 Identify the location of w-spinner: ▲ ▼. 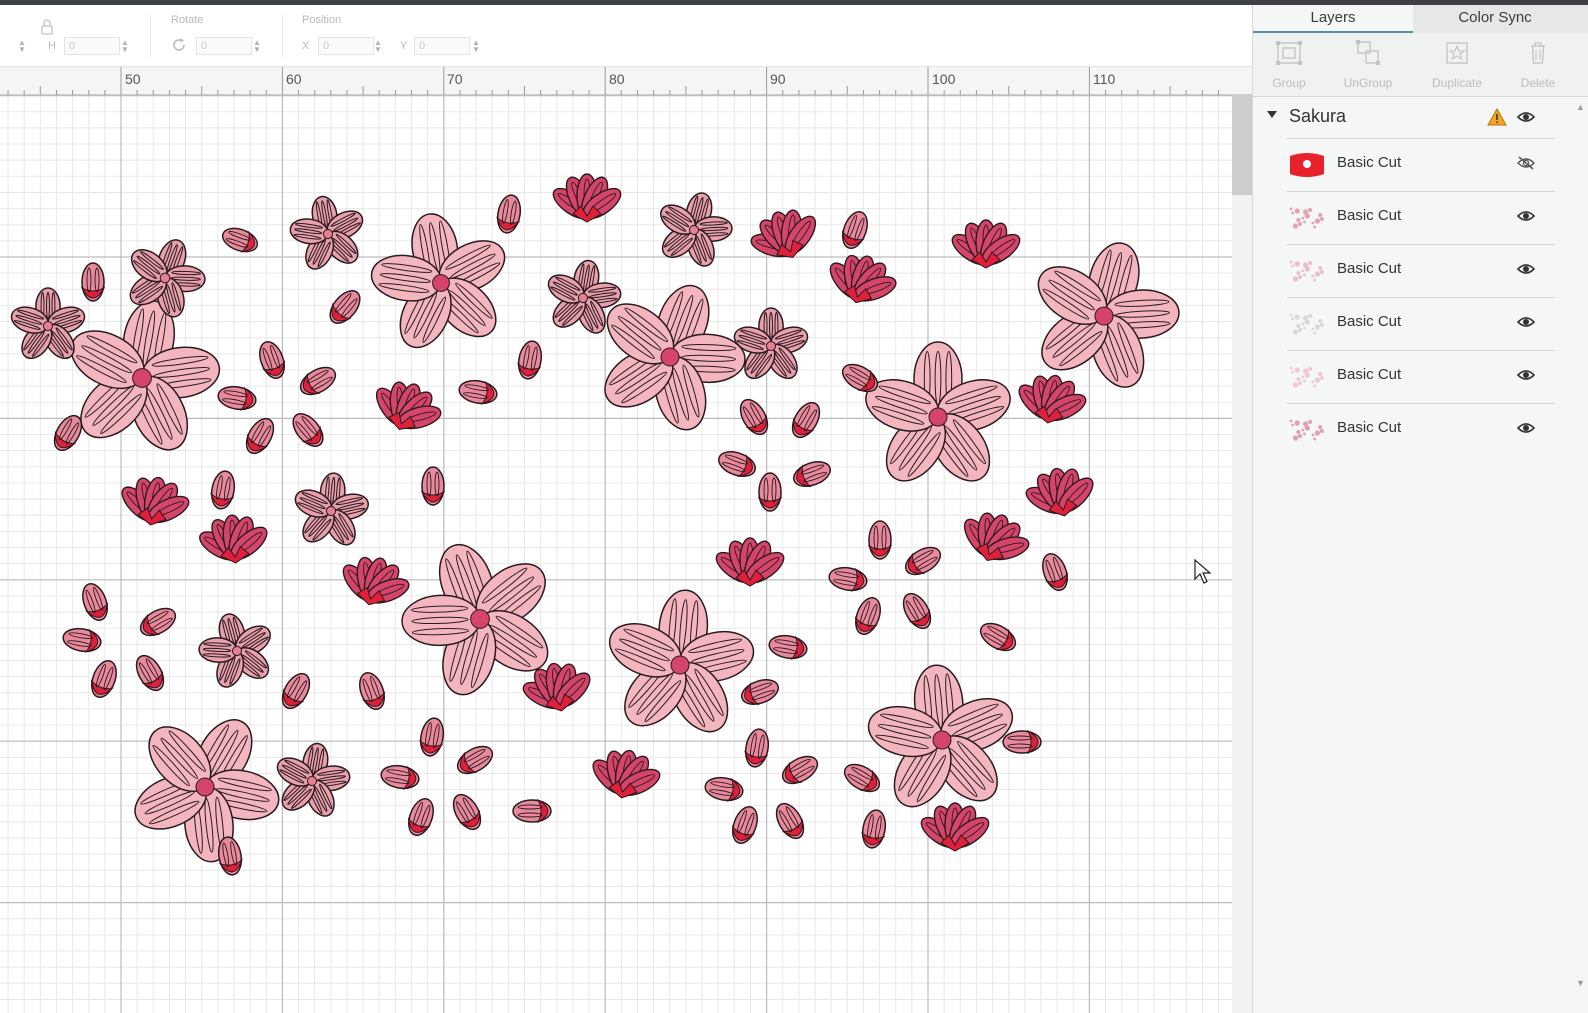
(22, 46).